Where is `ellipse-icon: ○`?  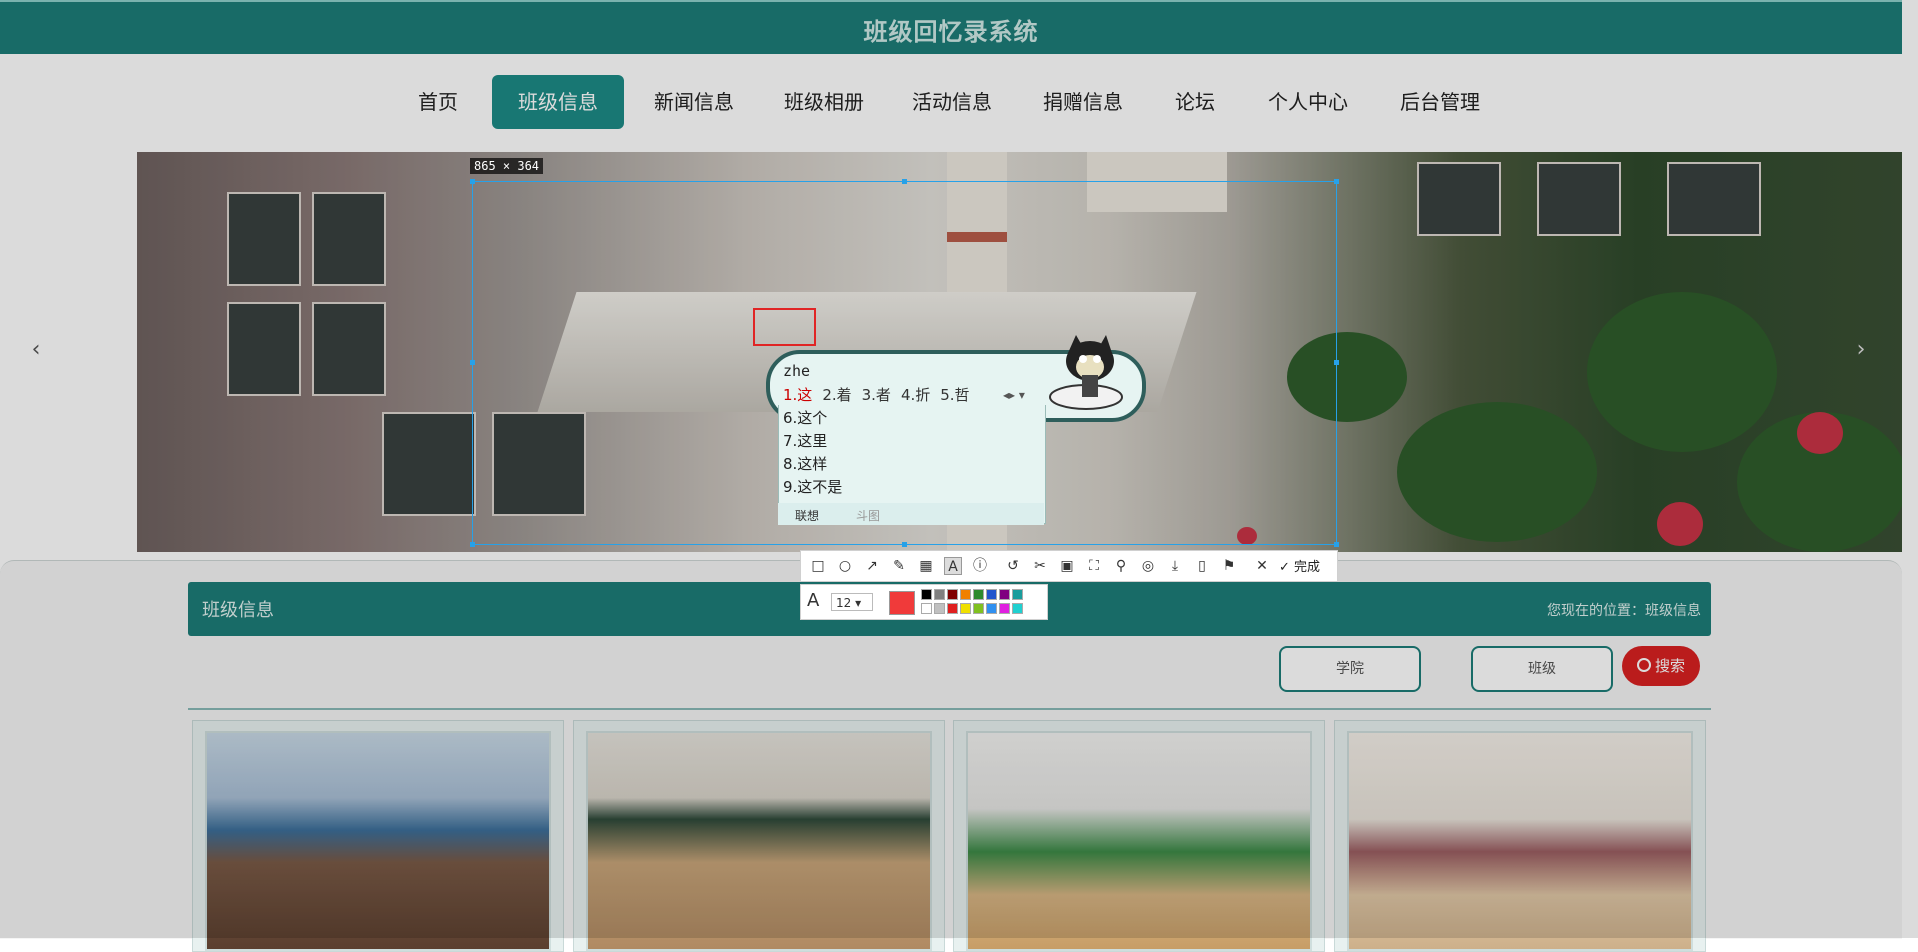
ellipse-icon: ○ is located at coordinates (845, 566).